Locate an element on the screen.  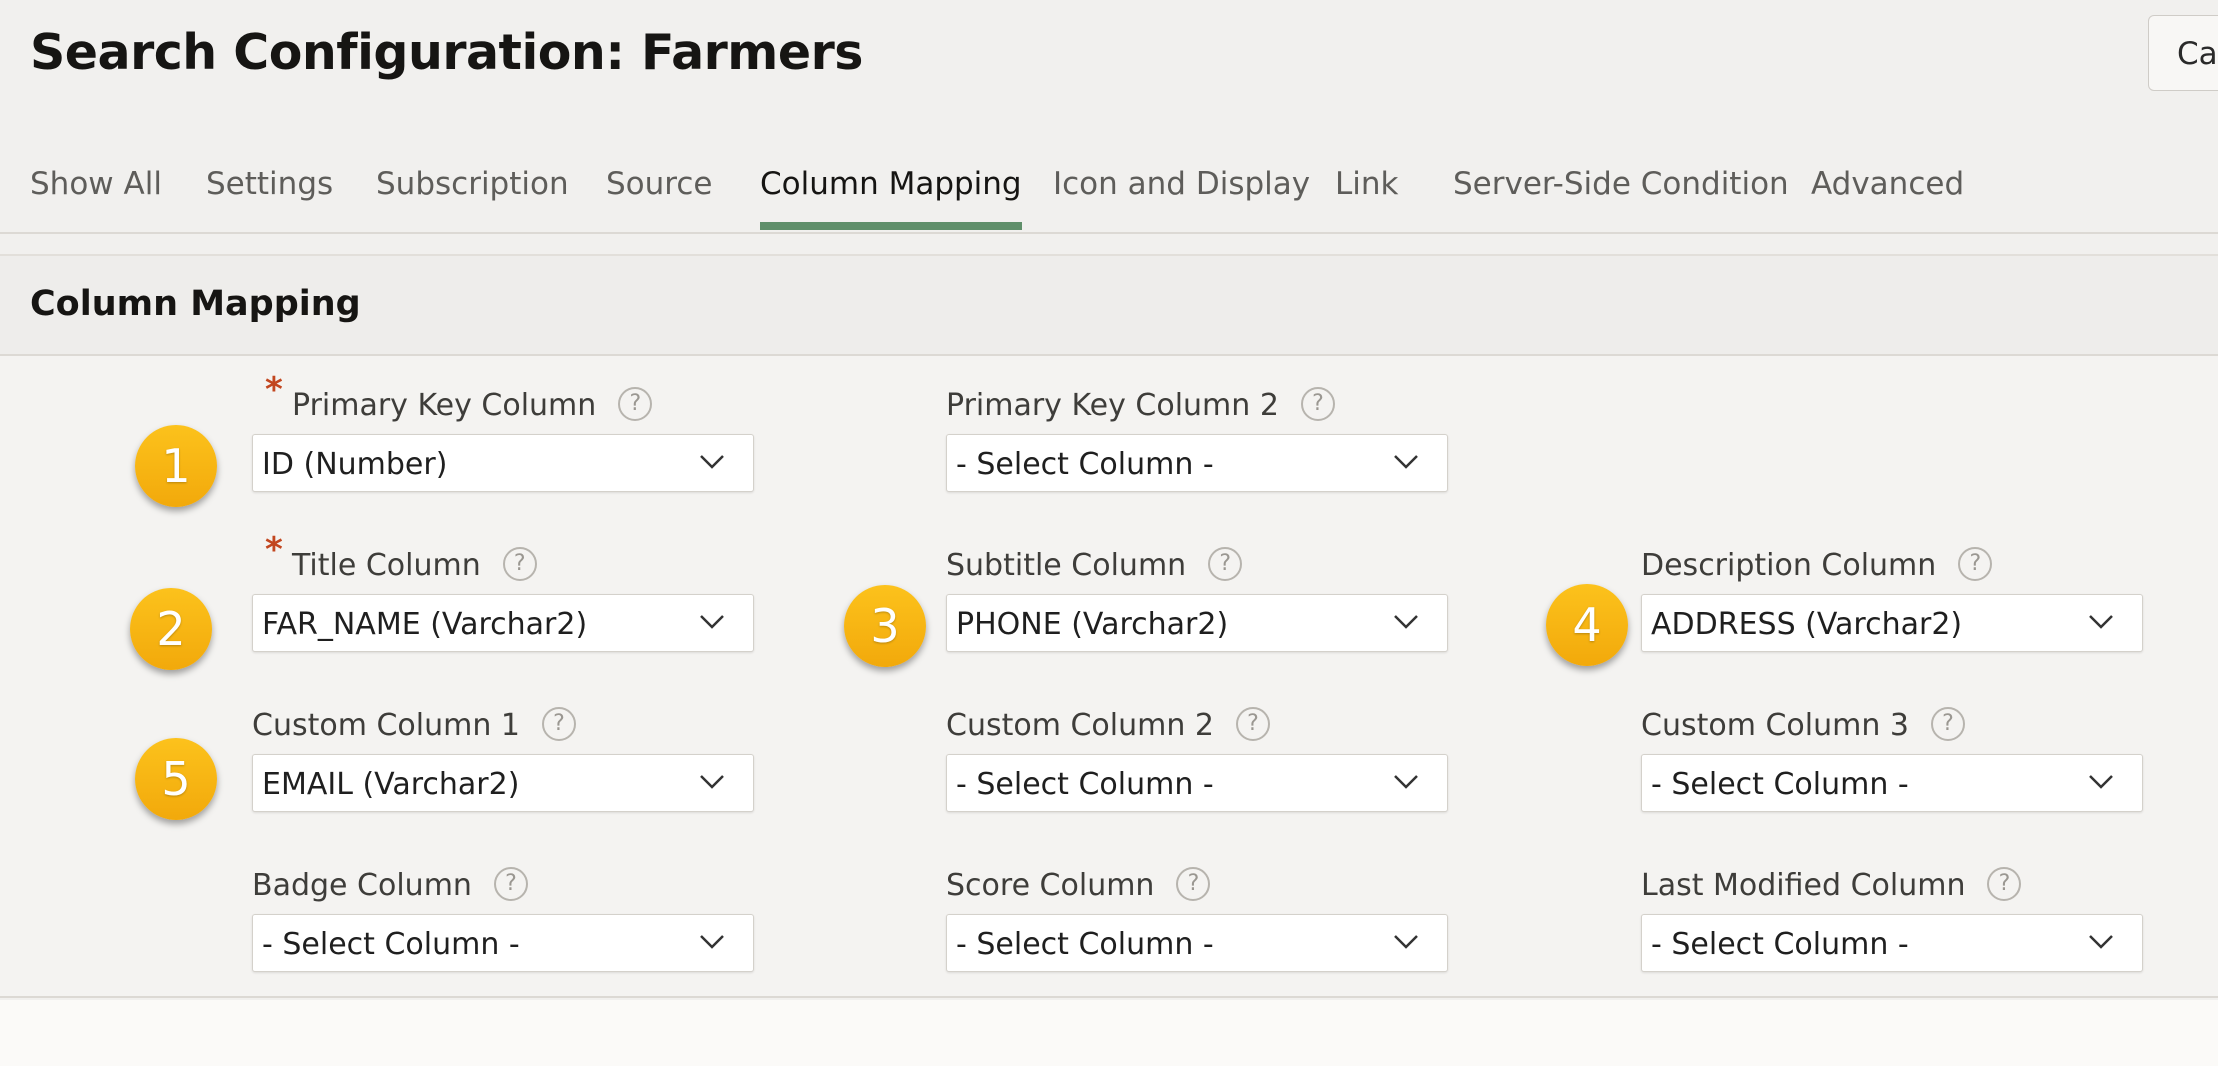
last-modified-column-select: - Select Column - is located at coordinates (1892, 943).